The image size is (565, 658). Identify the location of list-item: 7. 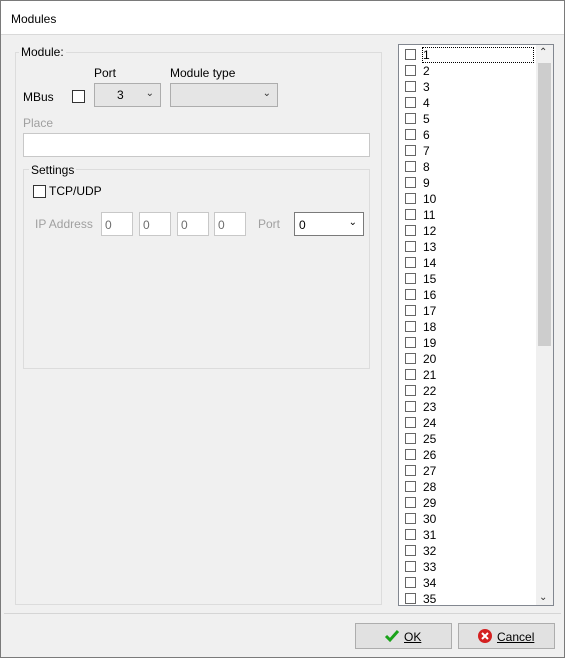
(469, 151).